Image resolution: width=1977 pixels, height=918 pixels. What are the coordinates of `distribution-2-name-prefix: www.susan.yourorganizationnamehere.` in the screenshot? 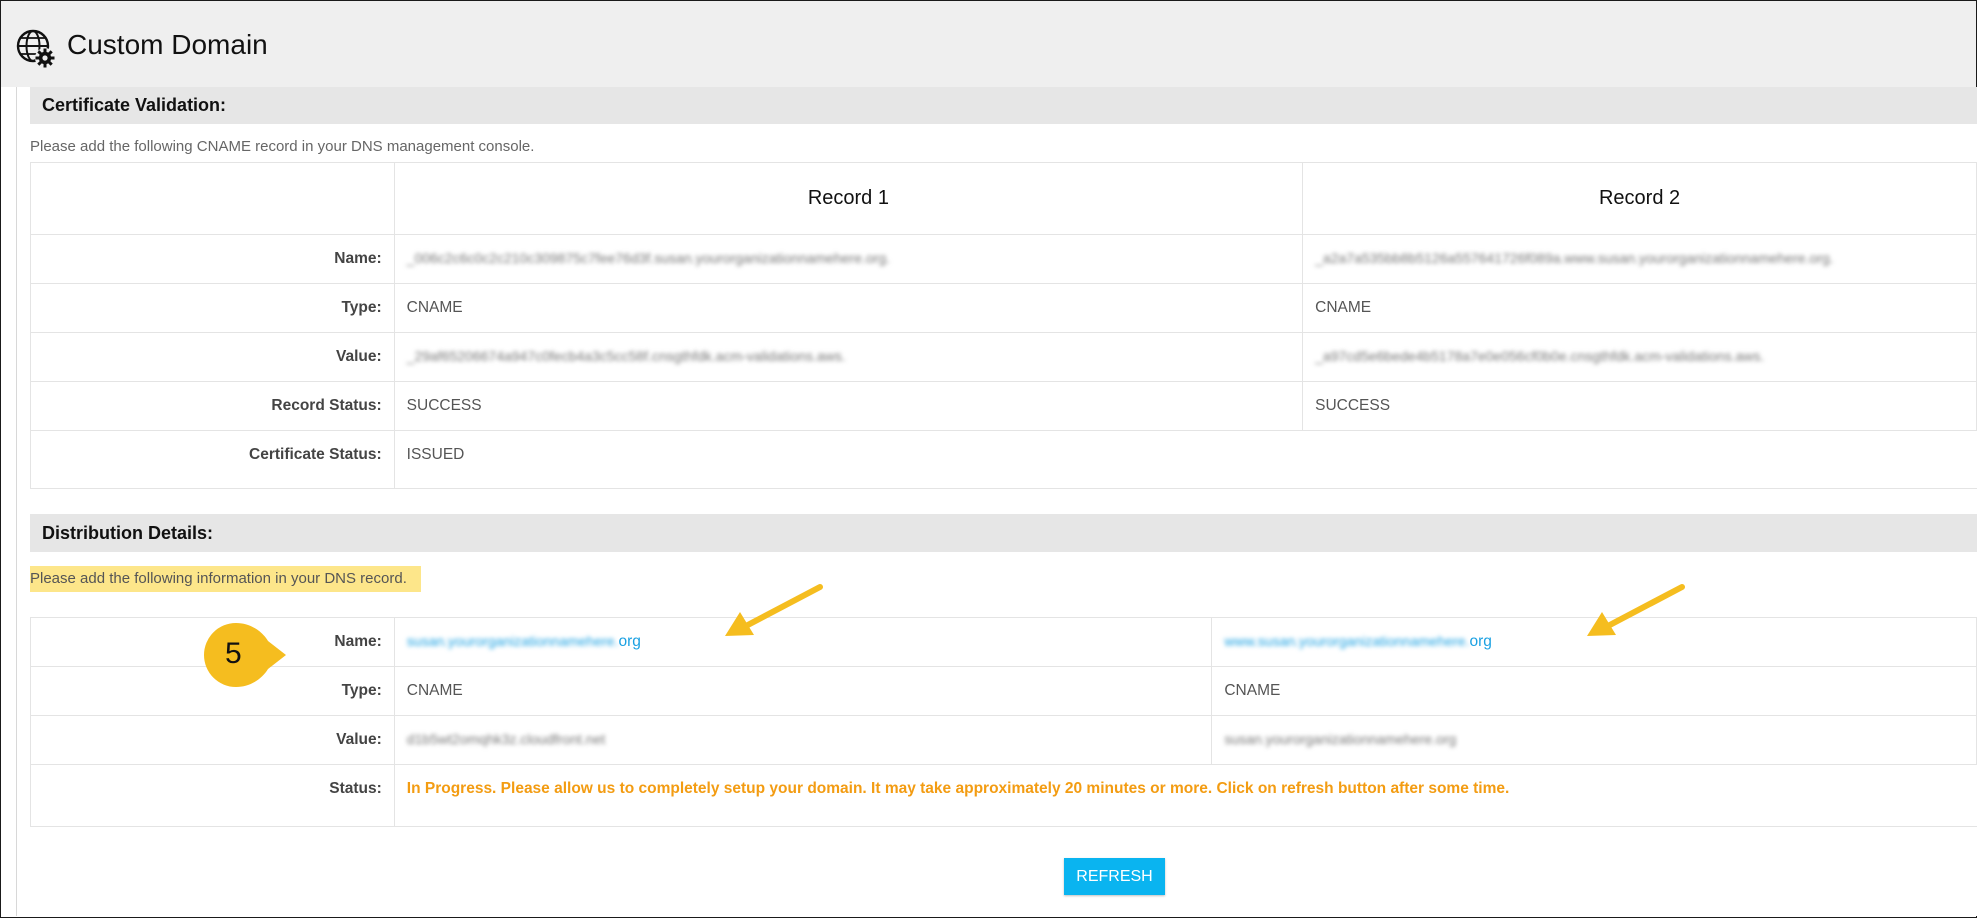 It's located at (1347, 641).